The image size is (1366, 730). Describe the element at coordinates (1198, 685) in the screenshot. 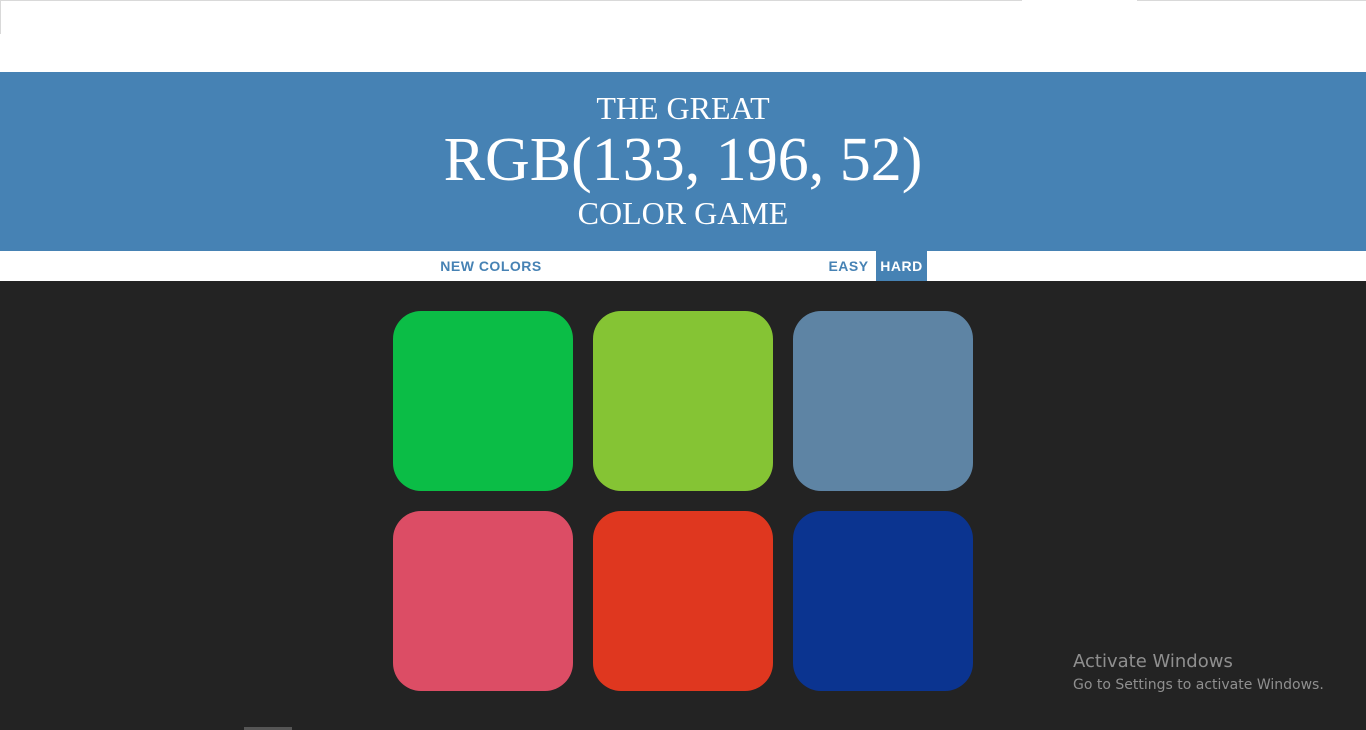

I see `watermark-subtitle: Go to Settings to activate Windows.` at that location.